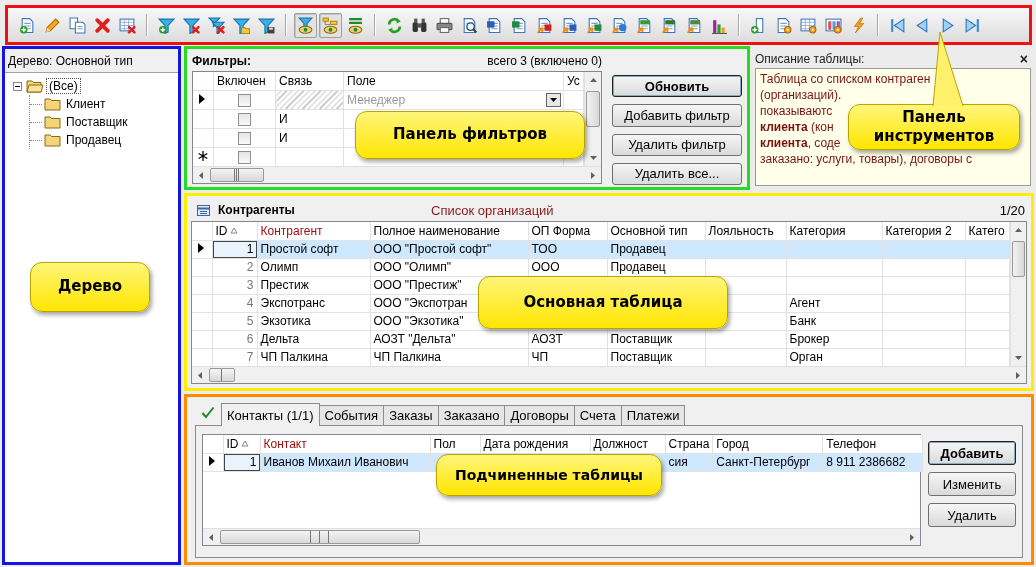 The image size is (1036, 567). What do you see at coordinates (313, 285) in the screenshot?
I see `table-cell: Престиж` at bounding box center [313, 285].